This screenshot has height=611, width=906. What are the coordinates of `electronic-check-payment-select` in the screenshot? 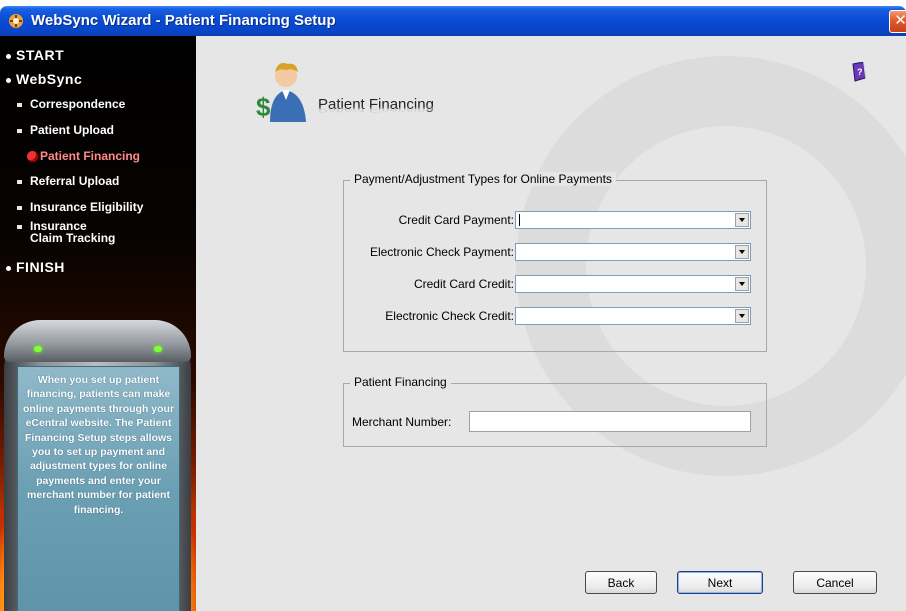 It's located at (633, 252).